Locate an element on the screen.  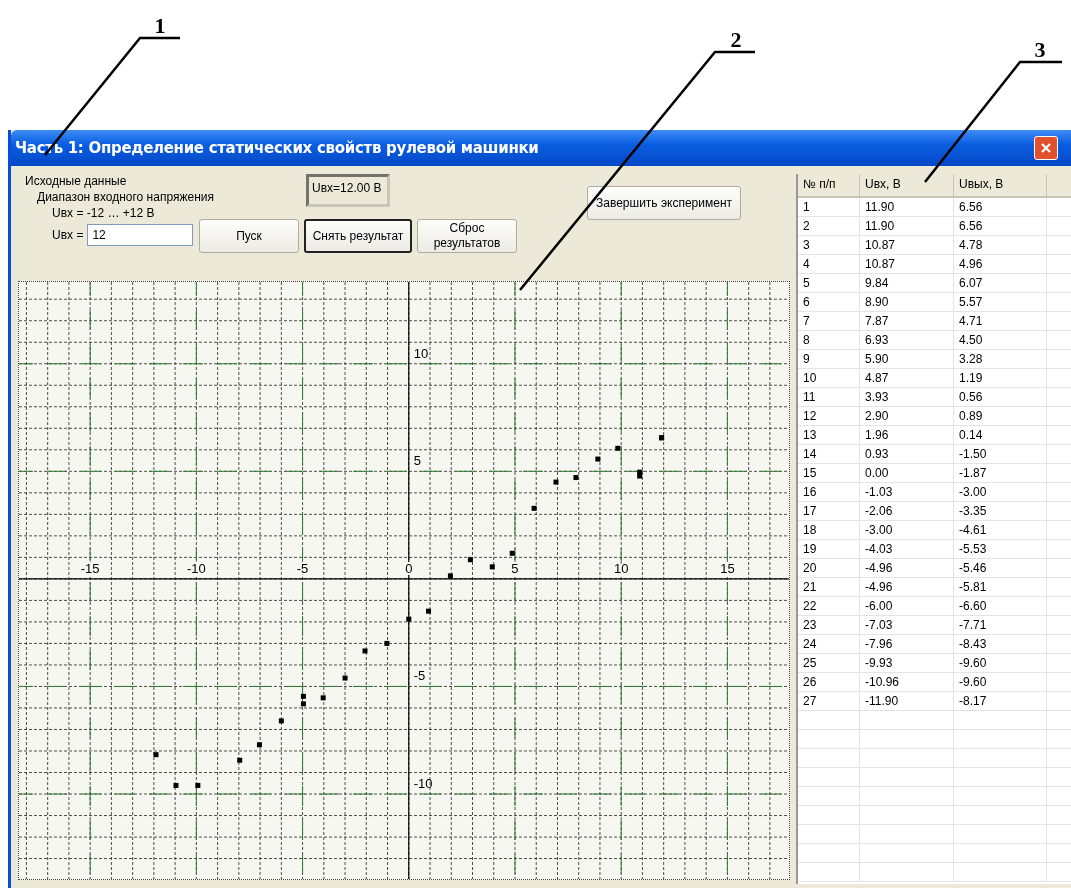
table-cell: 5.57 is located at coordinates (1000, 302).